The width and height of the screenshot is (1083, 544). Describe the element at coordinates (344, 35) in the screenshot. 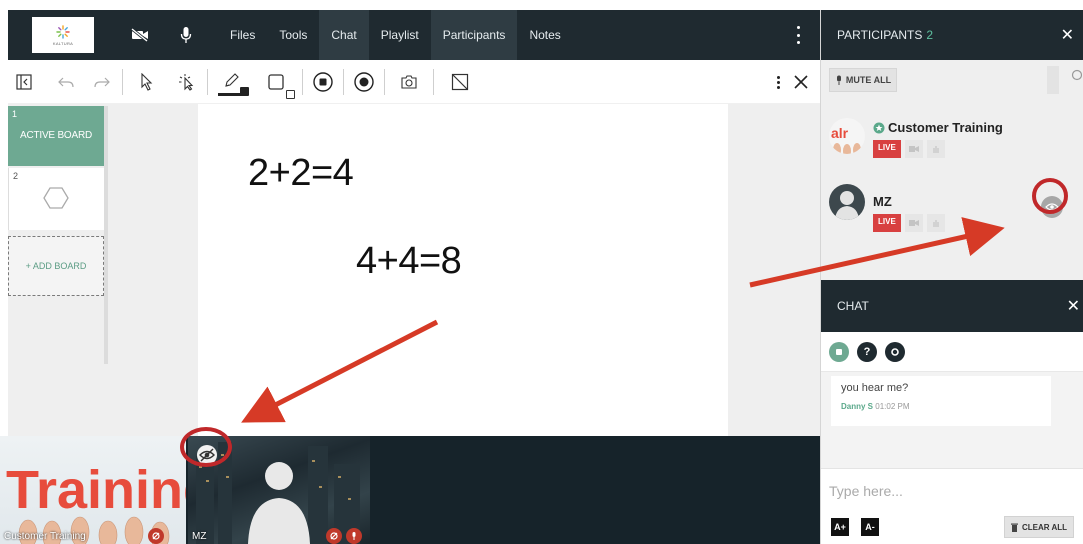

I see `nav-chat: Chat` at that location.